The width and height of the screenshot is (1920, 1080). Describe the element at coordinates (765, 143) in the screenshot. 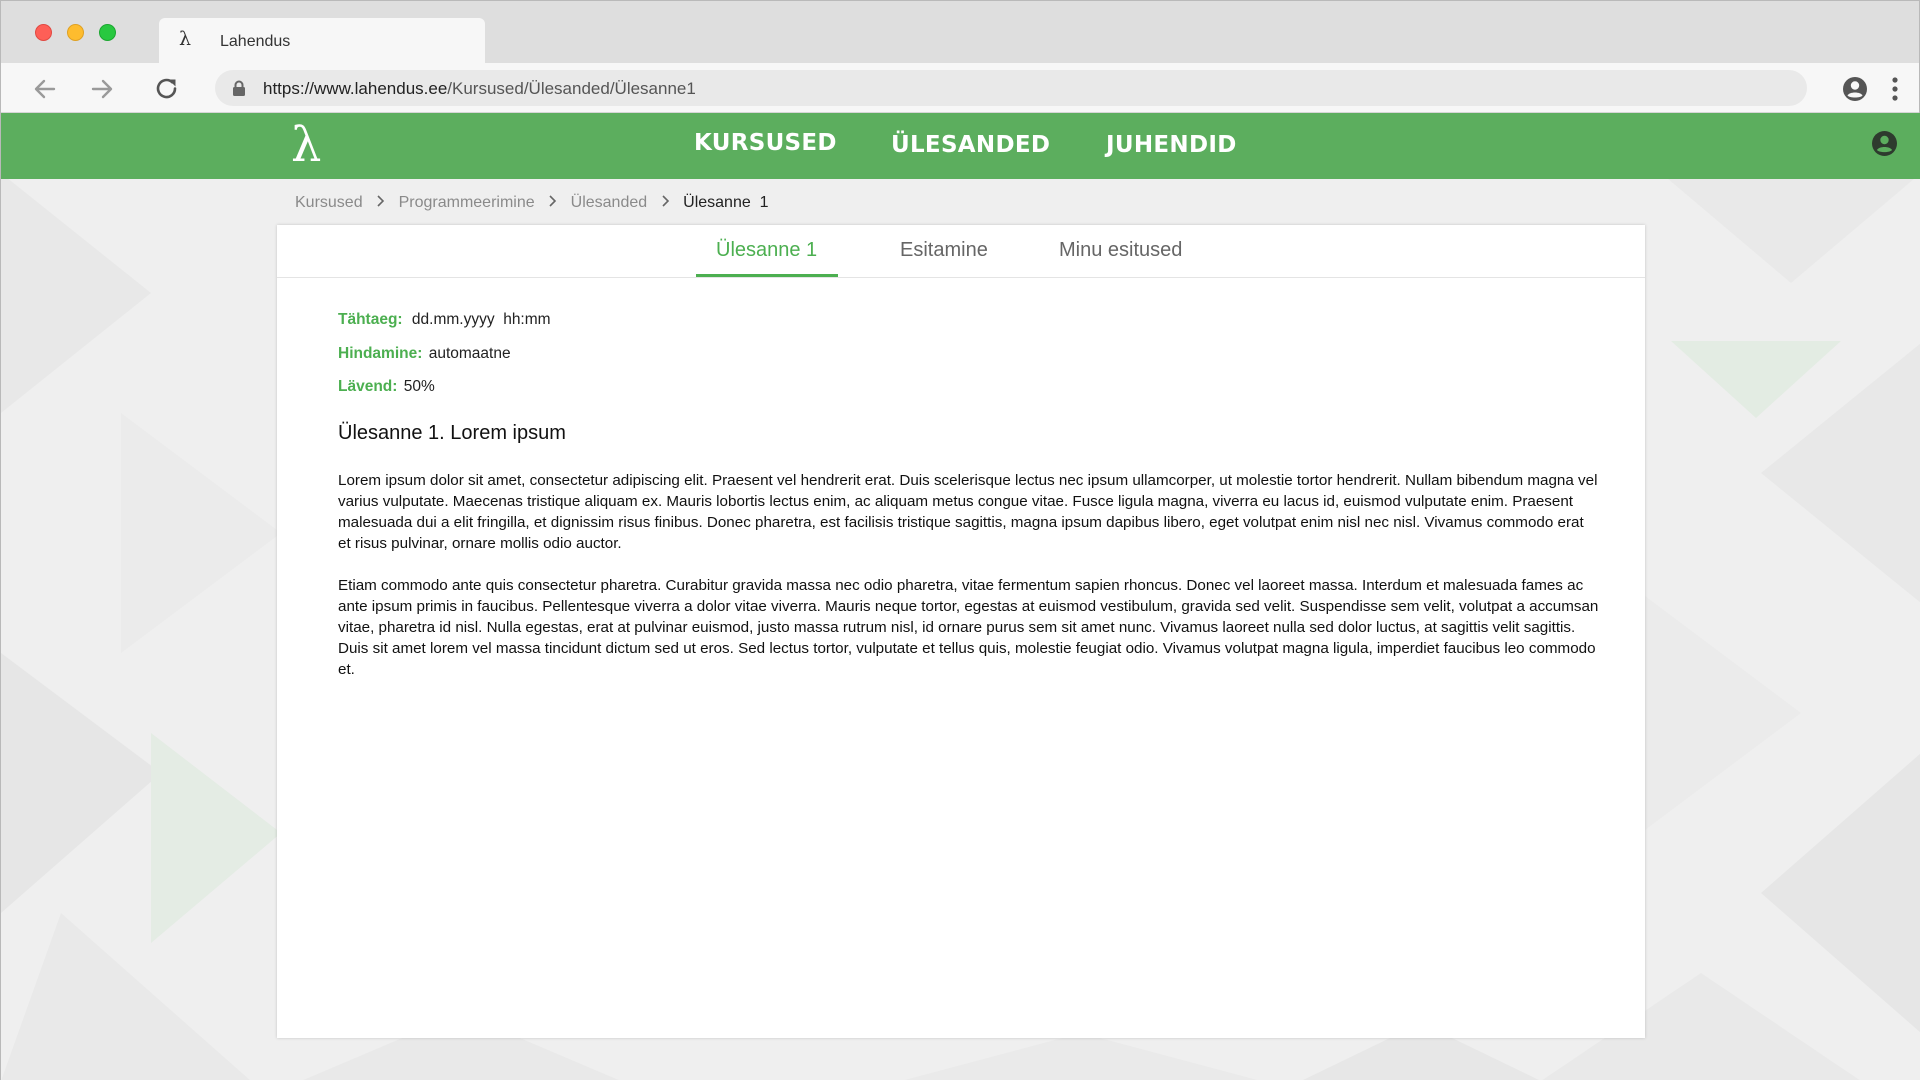

I see `nav-kursused: KURSUSED` at that location.